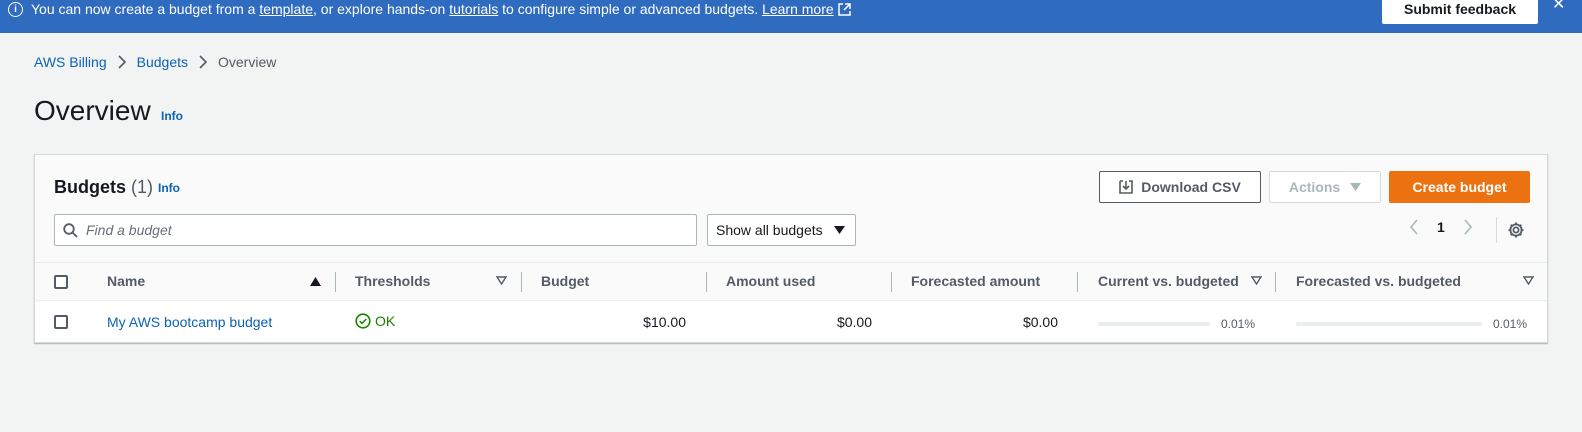 The image size is (1582, 432). I want to click on page-title: Overview, so click(92, 110).